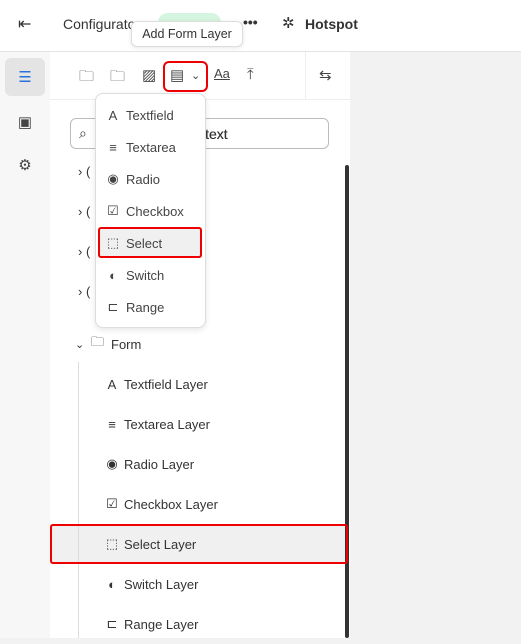 This screenshot has height=644, width=521. Describe the element at coordinates (126, 344) in the screenshot. I see `folder-label: Form` at that location.